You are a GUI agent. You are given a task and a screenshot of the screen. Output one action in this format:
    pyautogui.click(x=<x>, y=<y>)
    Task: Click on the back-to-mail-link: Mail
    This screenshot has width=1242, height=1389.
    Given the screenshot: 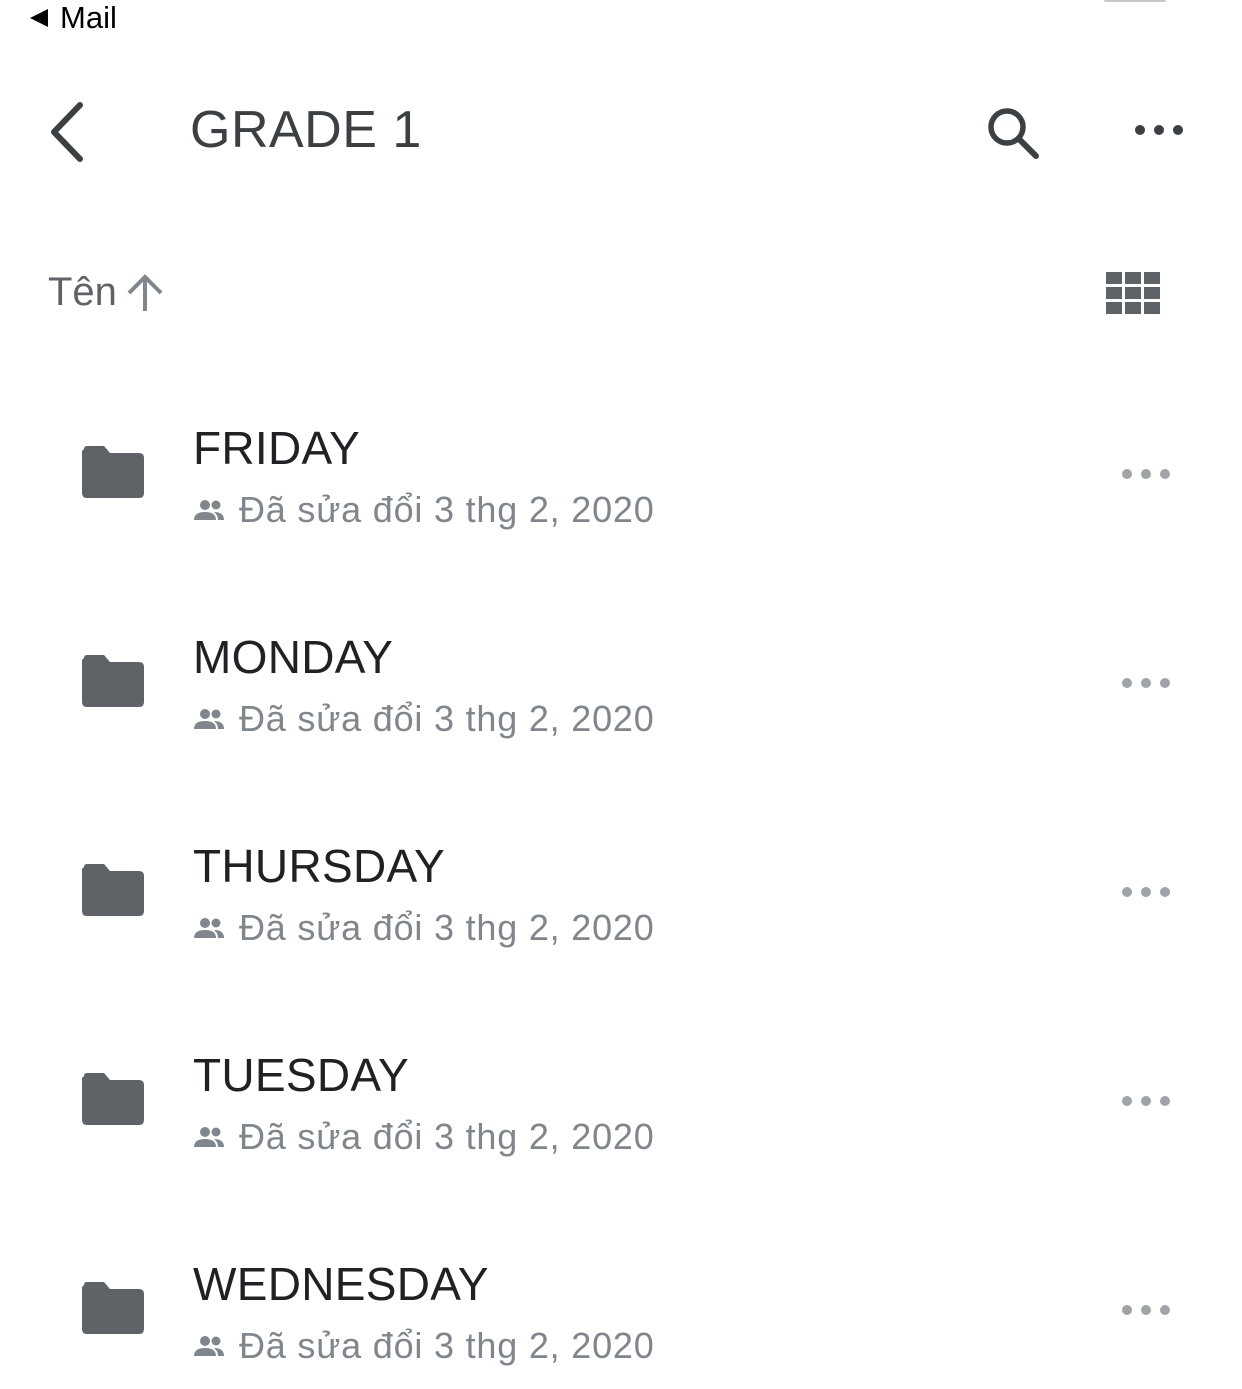 What is the action you would take?
    pyautogui.click(x=72, y=18)
    